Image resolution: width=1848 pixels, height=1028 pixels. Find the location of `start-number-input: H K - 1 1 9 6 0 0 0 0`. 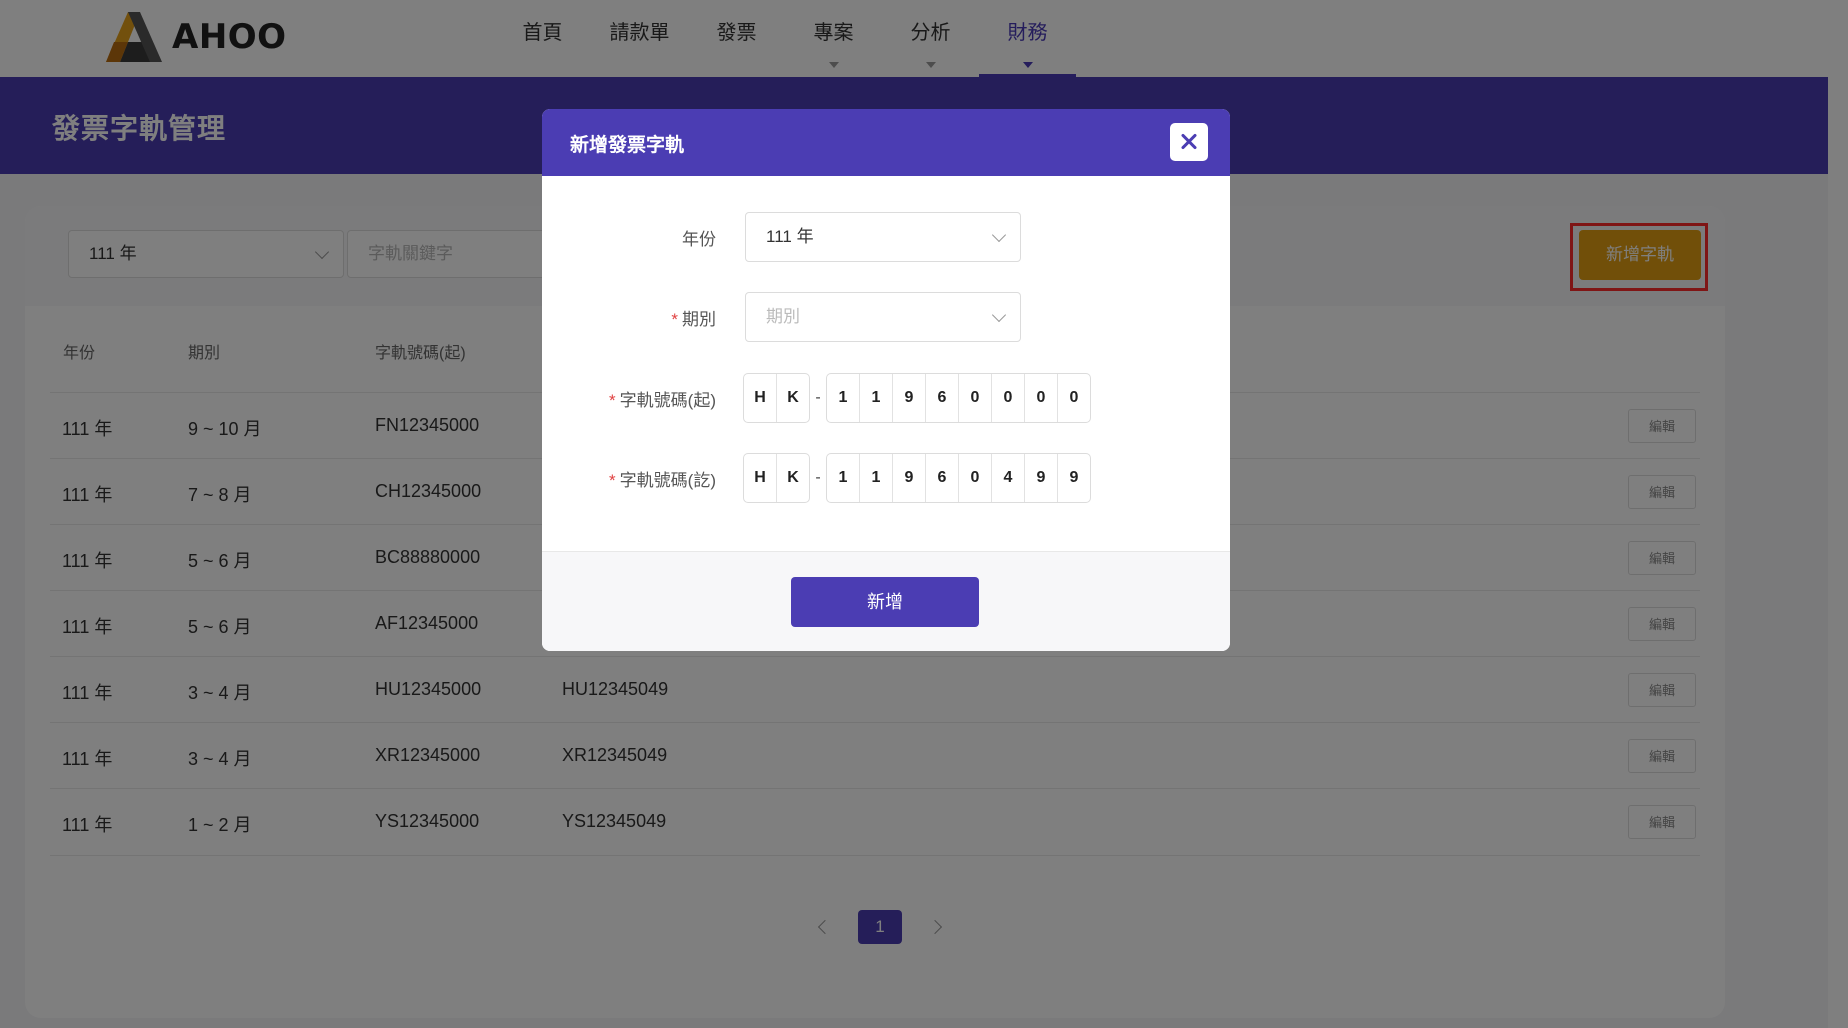

start-number-input: H K - 1 1 9 6 0 0 0 0 is located at coordinates (917, 398).